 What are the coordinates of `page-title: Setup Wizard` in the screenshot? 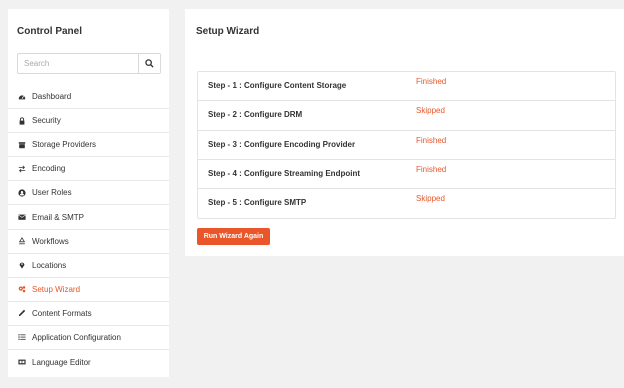 It's located at (228, 31).